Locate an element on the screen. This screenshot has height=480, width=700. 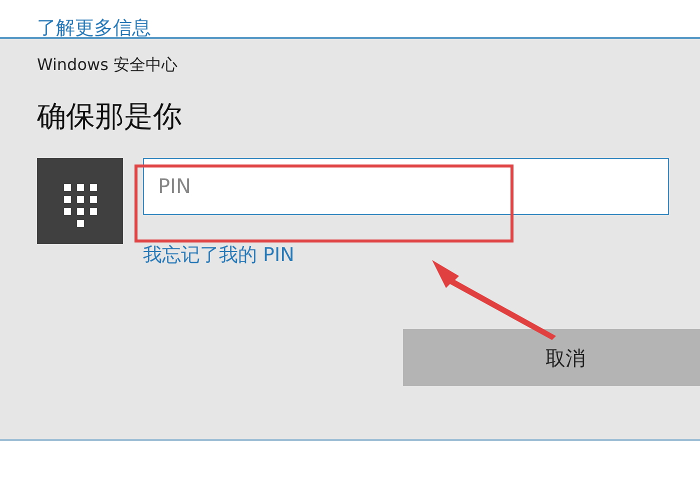
forgot-pin-link: 我忘记了我的 PIN is located at coordinates (406, 255).